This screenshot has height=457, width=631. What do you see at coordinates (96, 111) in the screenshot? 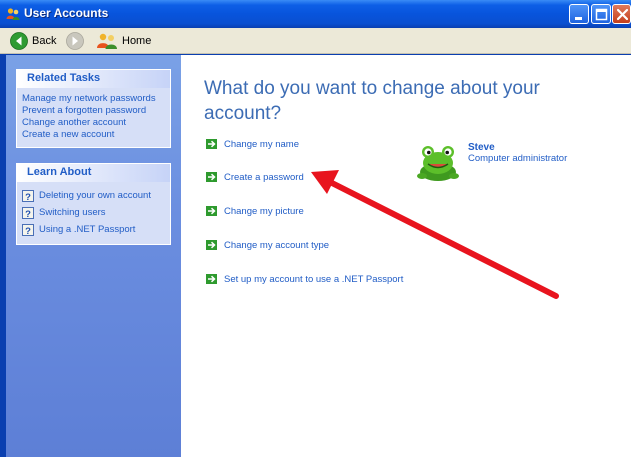
I see `link-prevent-forgotten-password: Prevent a forgotten password` at bounding box center [96, 111].